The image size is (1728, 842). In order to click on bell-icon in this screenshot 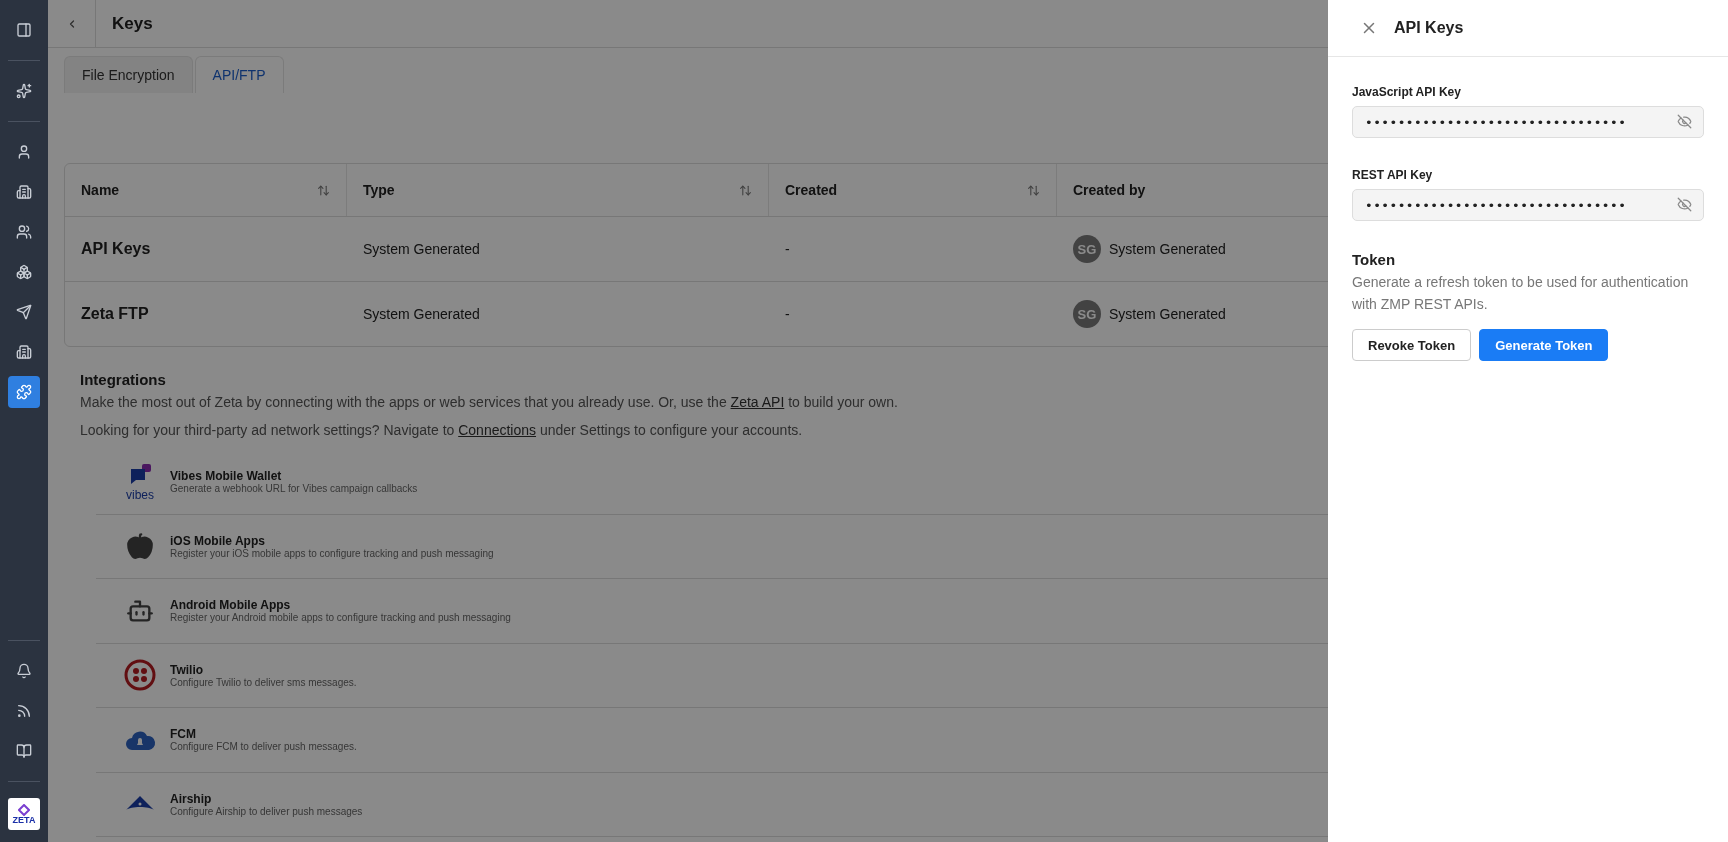, I will do `click(24, 671)`.